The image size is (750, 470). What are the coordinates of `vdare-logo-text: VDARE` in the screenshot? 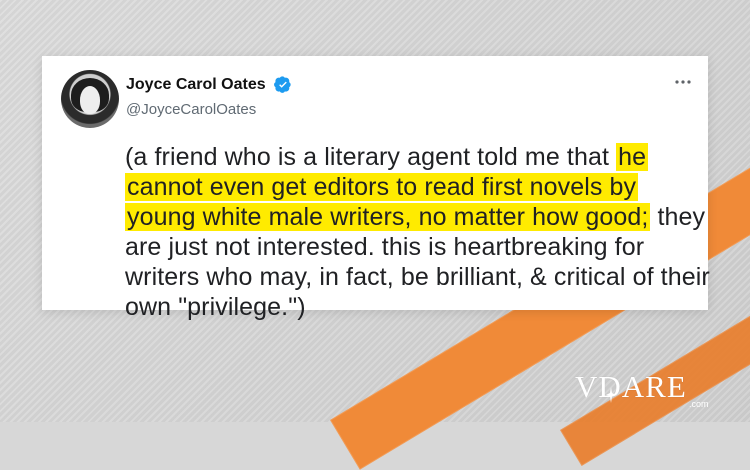 It's located at (631, 386).